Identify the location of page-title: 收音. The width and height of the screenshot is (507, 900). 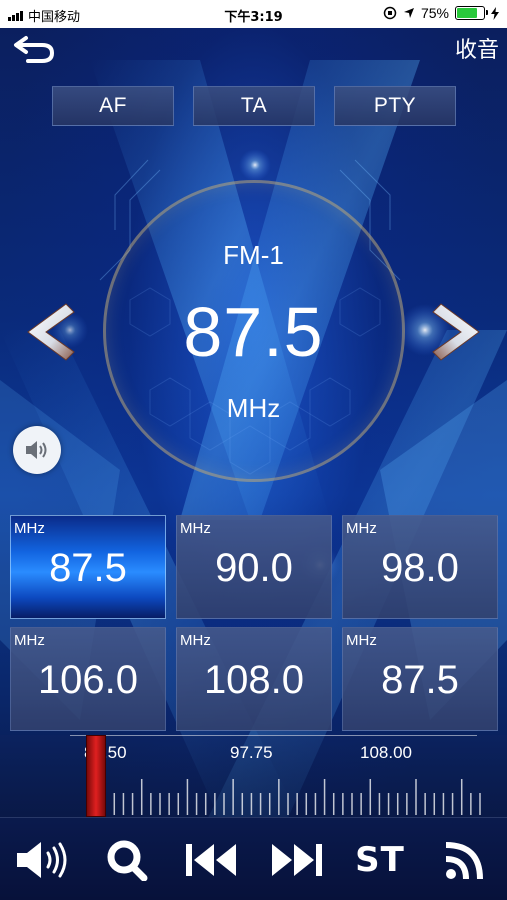
(476, 50).